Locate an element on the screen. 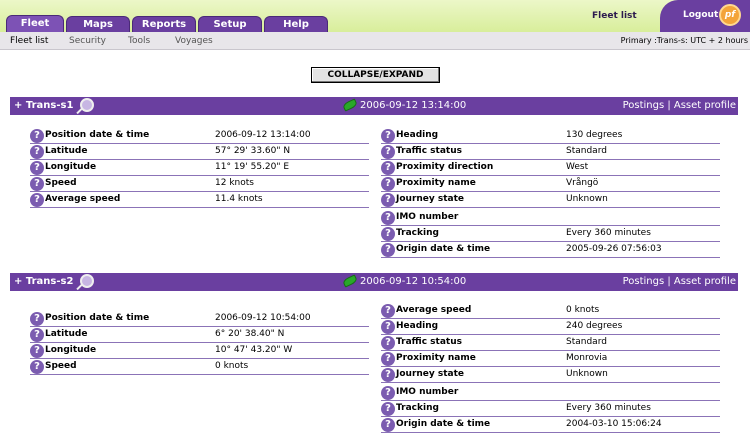  vessel-name: + Trans-s2 is located at coordinates (43, 281).